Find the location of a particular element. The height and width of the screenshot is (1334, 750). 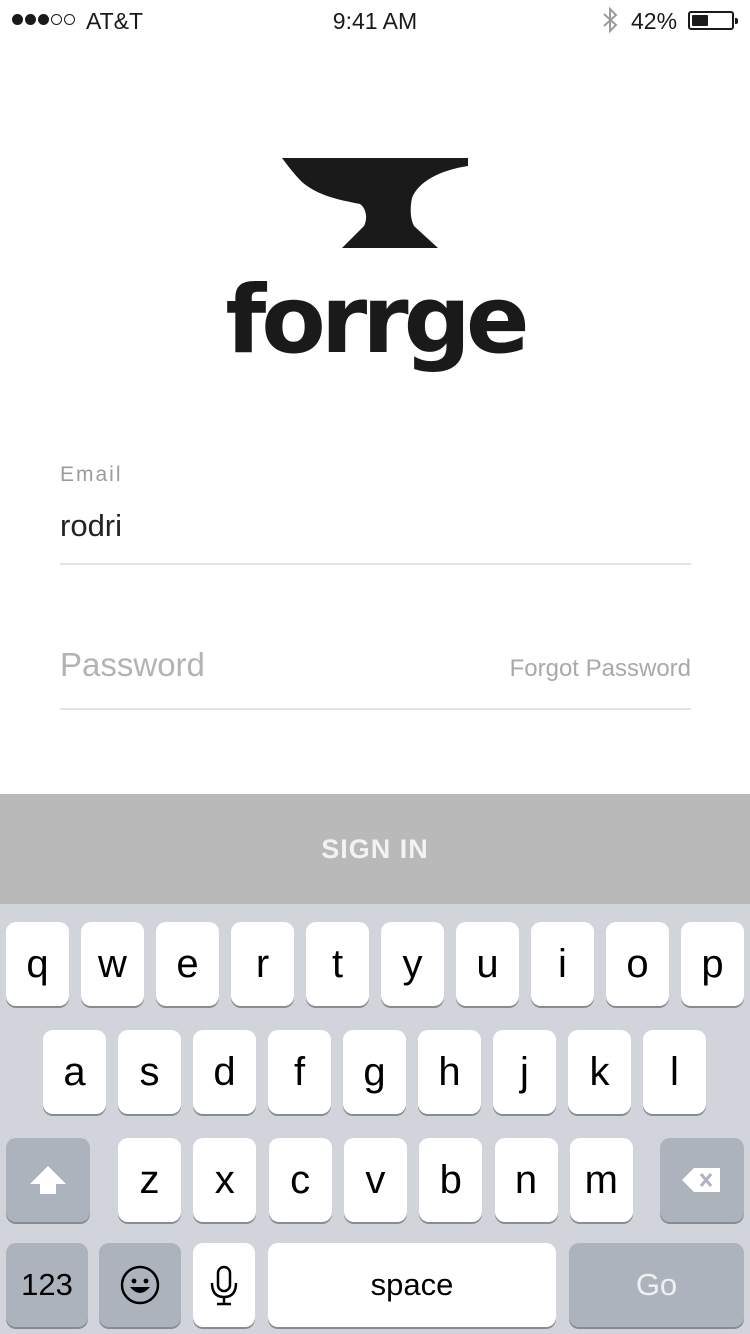

key-r: r is located at coordinates (262, 964).